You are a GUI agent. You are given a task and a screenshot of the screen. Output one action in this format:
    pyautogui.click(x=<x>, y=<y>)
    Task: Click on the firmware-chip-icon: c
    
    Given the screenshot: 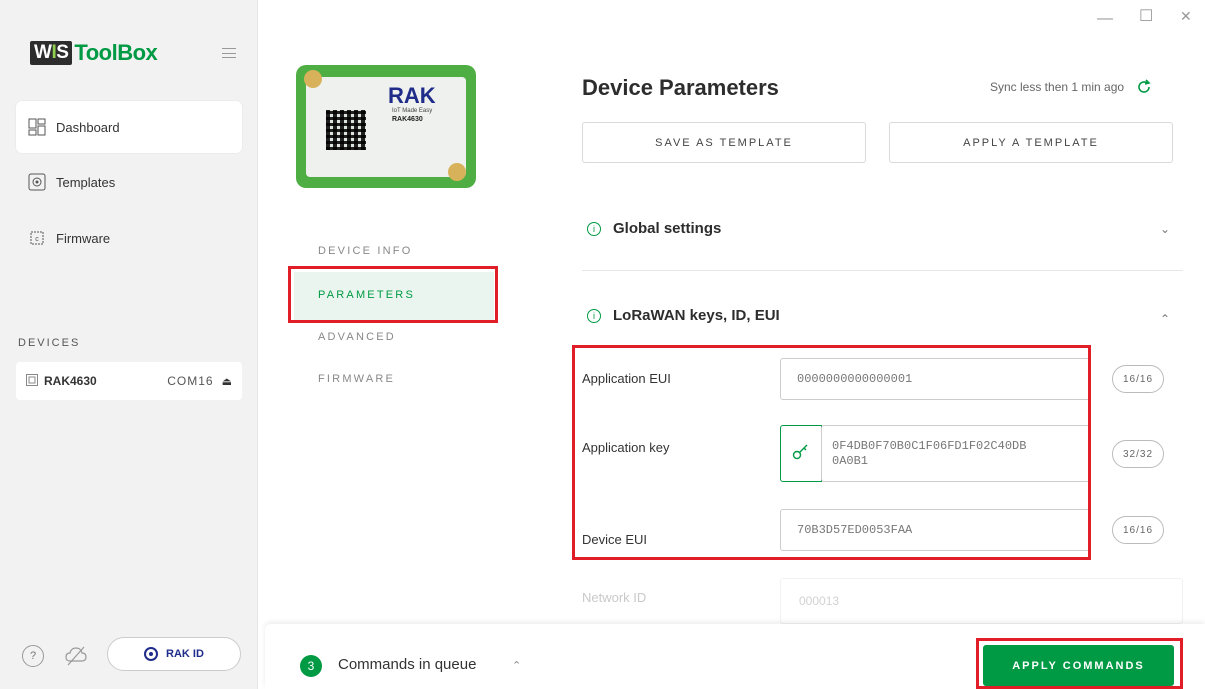 What is the action you would take?
    pyautogui.click(x=37, y=238)
    